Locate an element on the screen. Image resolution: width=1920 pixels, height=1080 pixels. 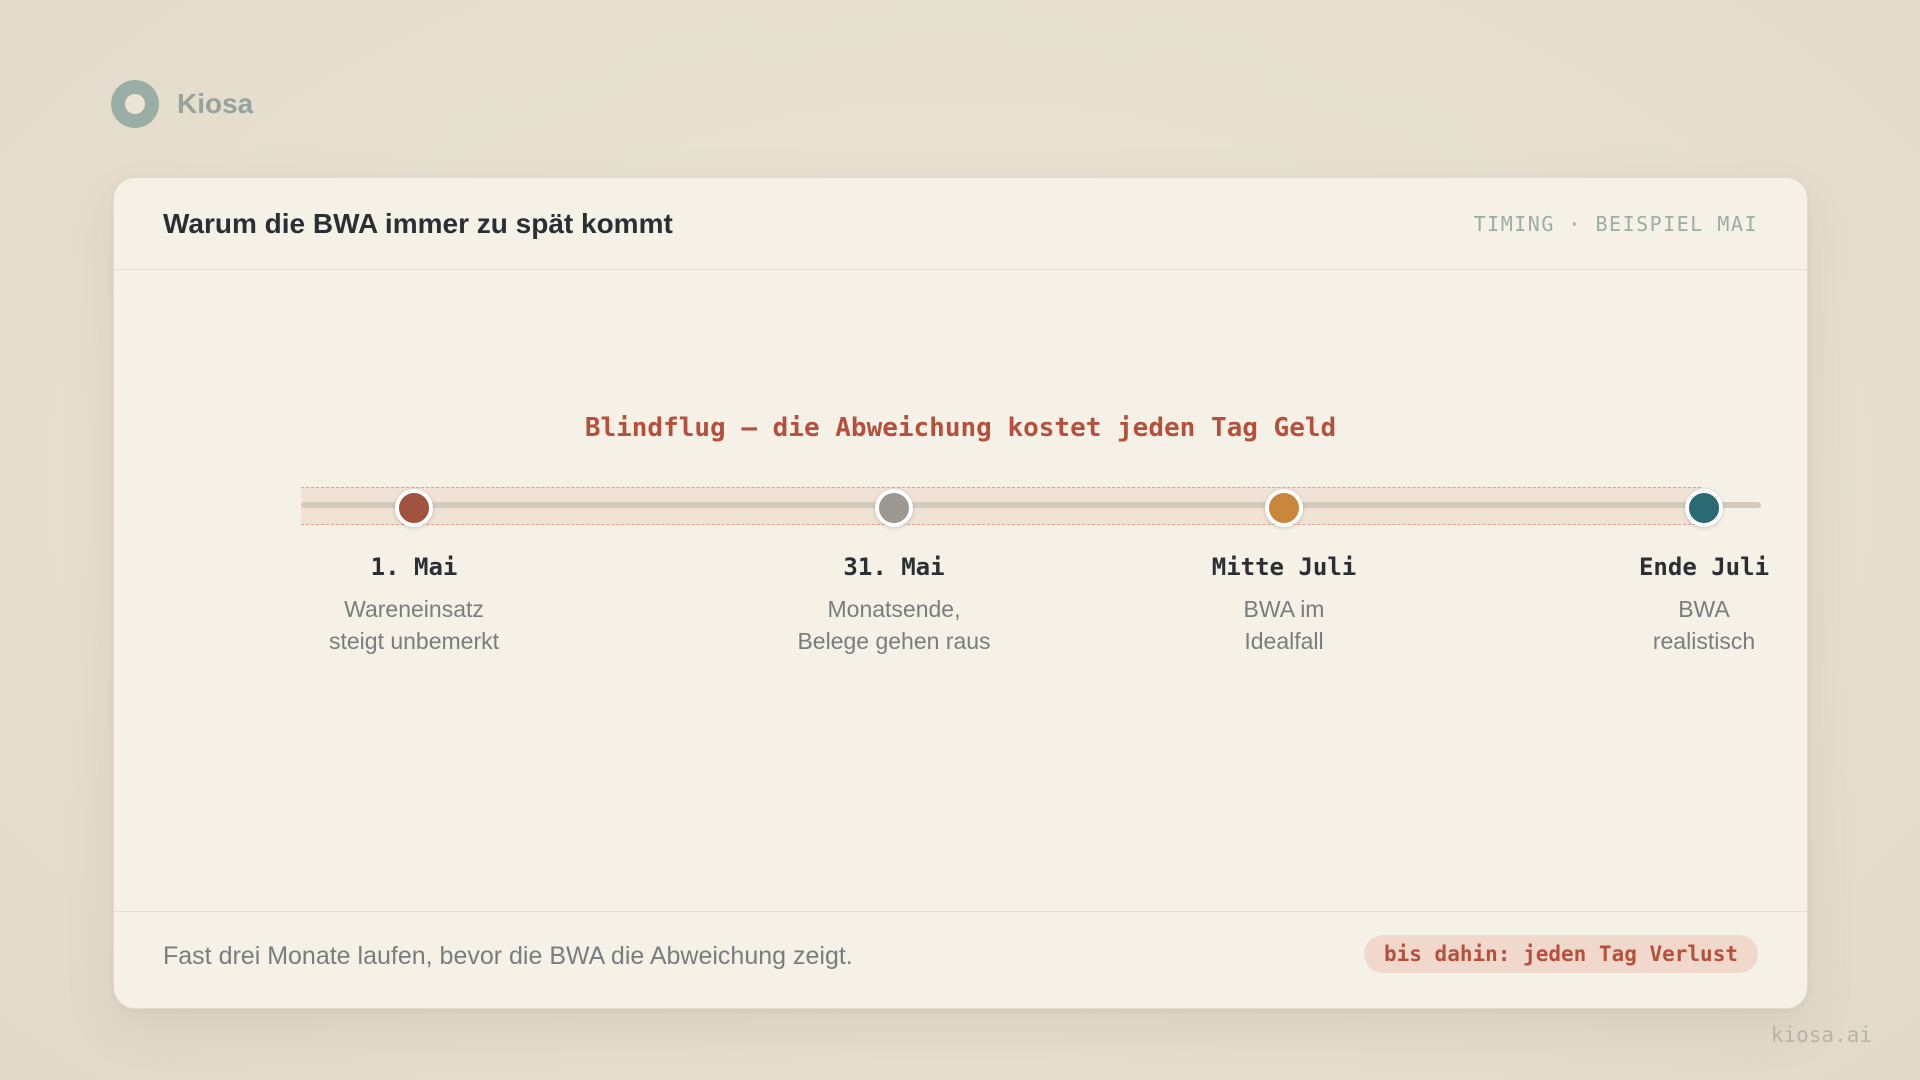
brand: Kiosa is located at coordinates (182, 104).